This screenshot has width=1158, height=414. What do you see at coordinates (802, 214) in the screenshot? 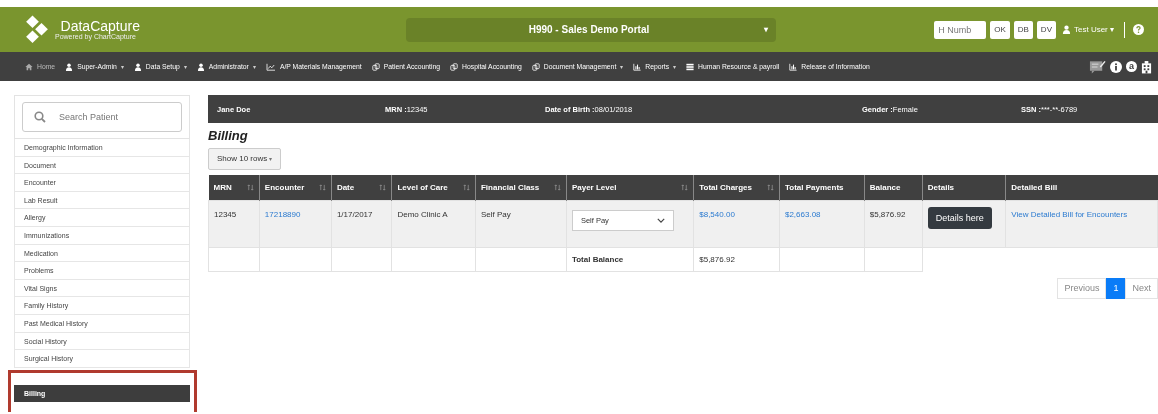
I see `table-link: $2,663.08` at bounding box center [802, 214].